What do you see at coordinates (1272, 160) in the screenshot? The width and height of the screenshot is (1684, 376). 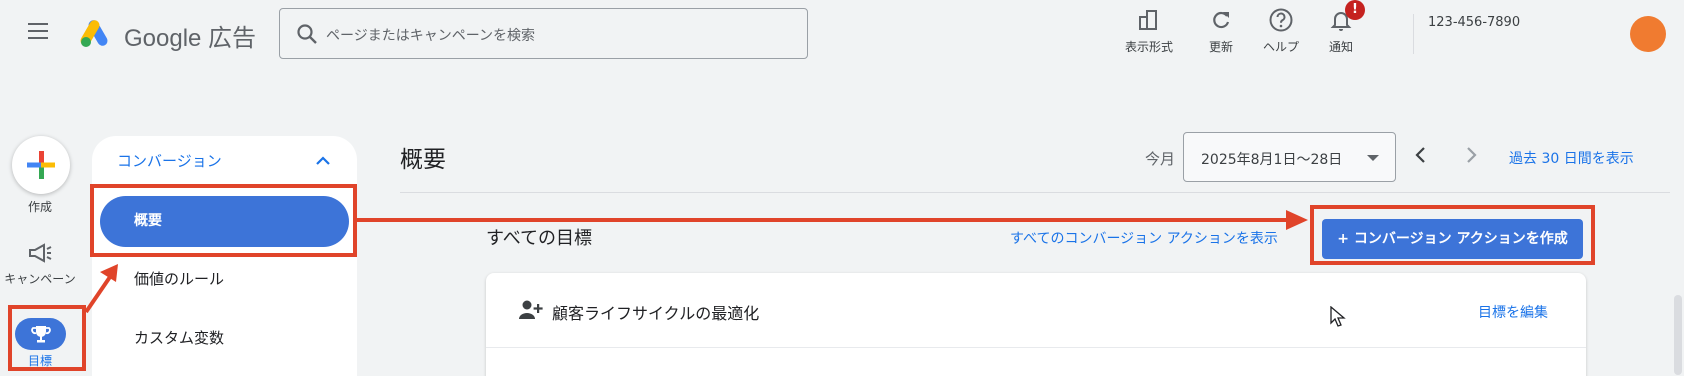 I see `date-range-value: 2025年8月1日〜28日` at bounding box center [1272, 160].